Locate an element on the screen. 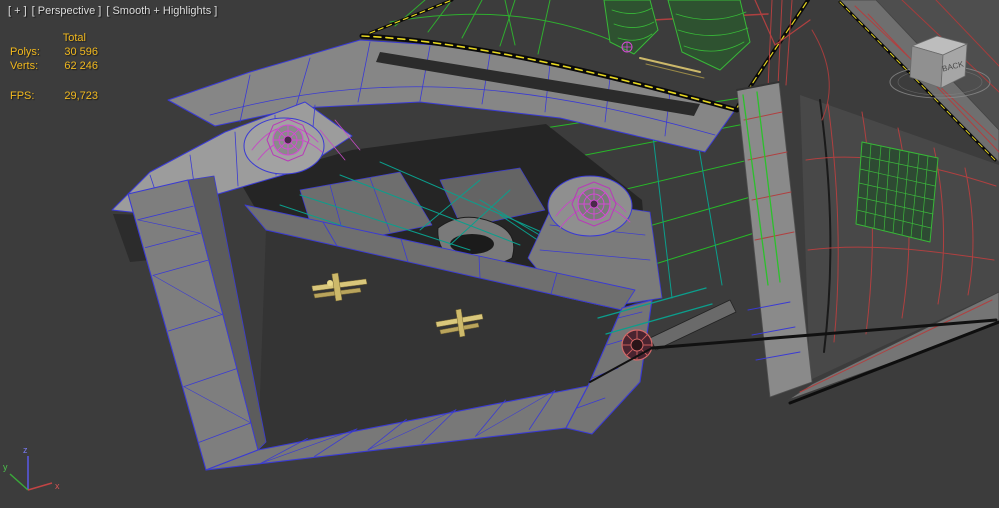 The height and width of the screenshot is (508, 999). strut-tower-left is located at coordinates (284, 146).